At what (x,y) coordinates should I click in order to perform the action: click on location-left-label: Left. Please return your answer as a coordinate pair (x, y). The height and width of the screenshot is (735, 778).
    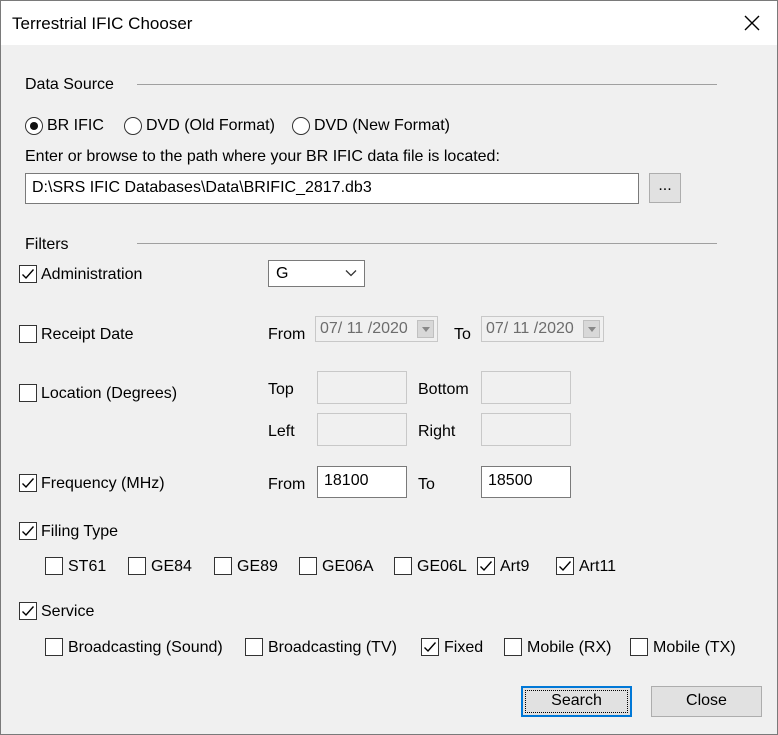
    Looking at the image, I should click on (281, 431).